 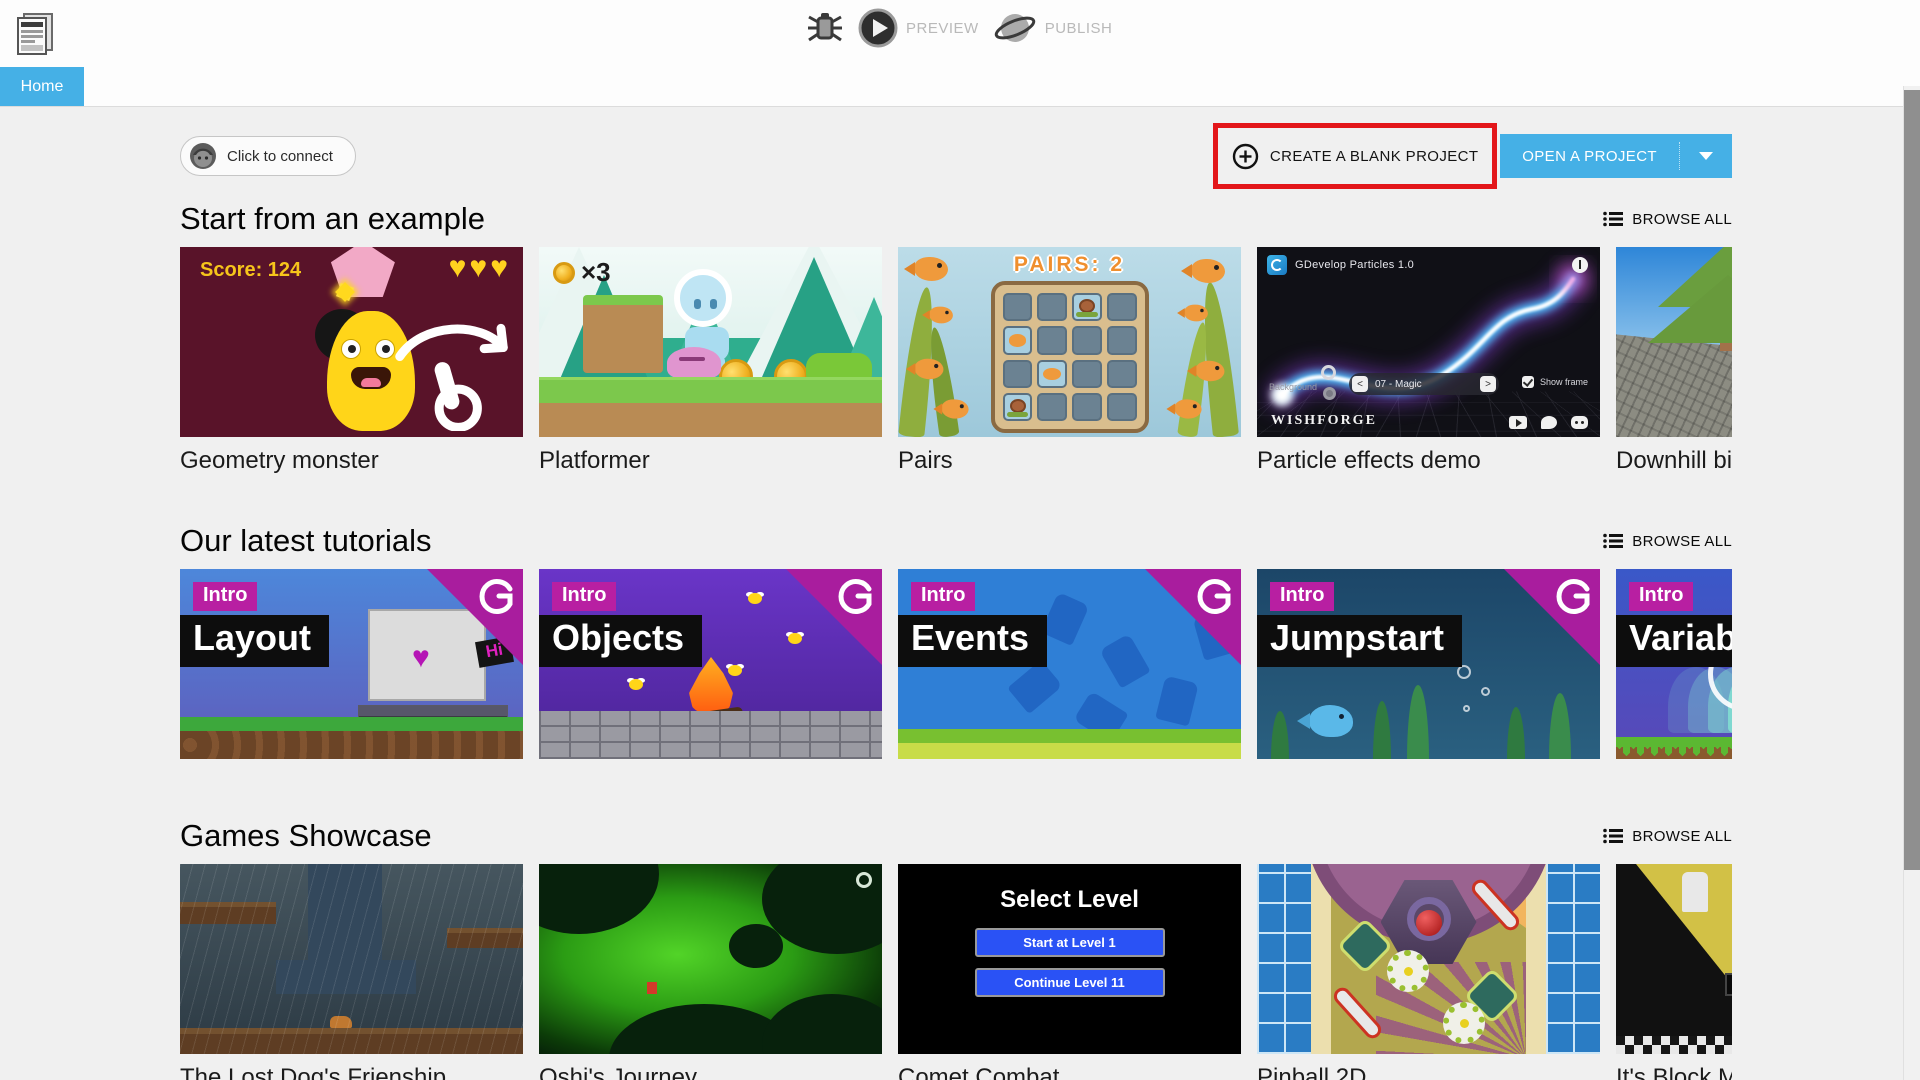 What do you see at coordinates (313, 1072) in the screenshot?
I see `card-caption: The Lost Dog's Frienship` at bounding box center [313, 1072].